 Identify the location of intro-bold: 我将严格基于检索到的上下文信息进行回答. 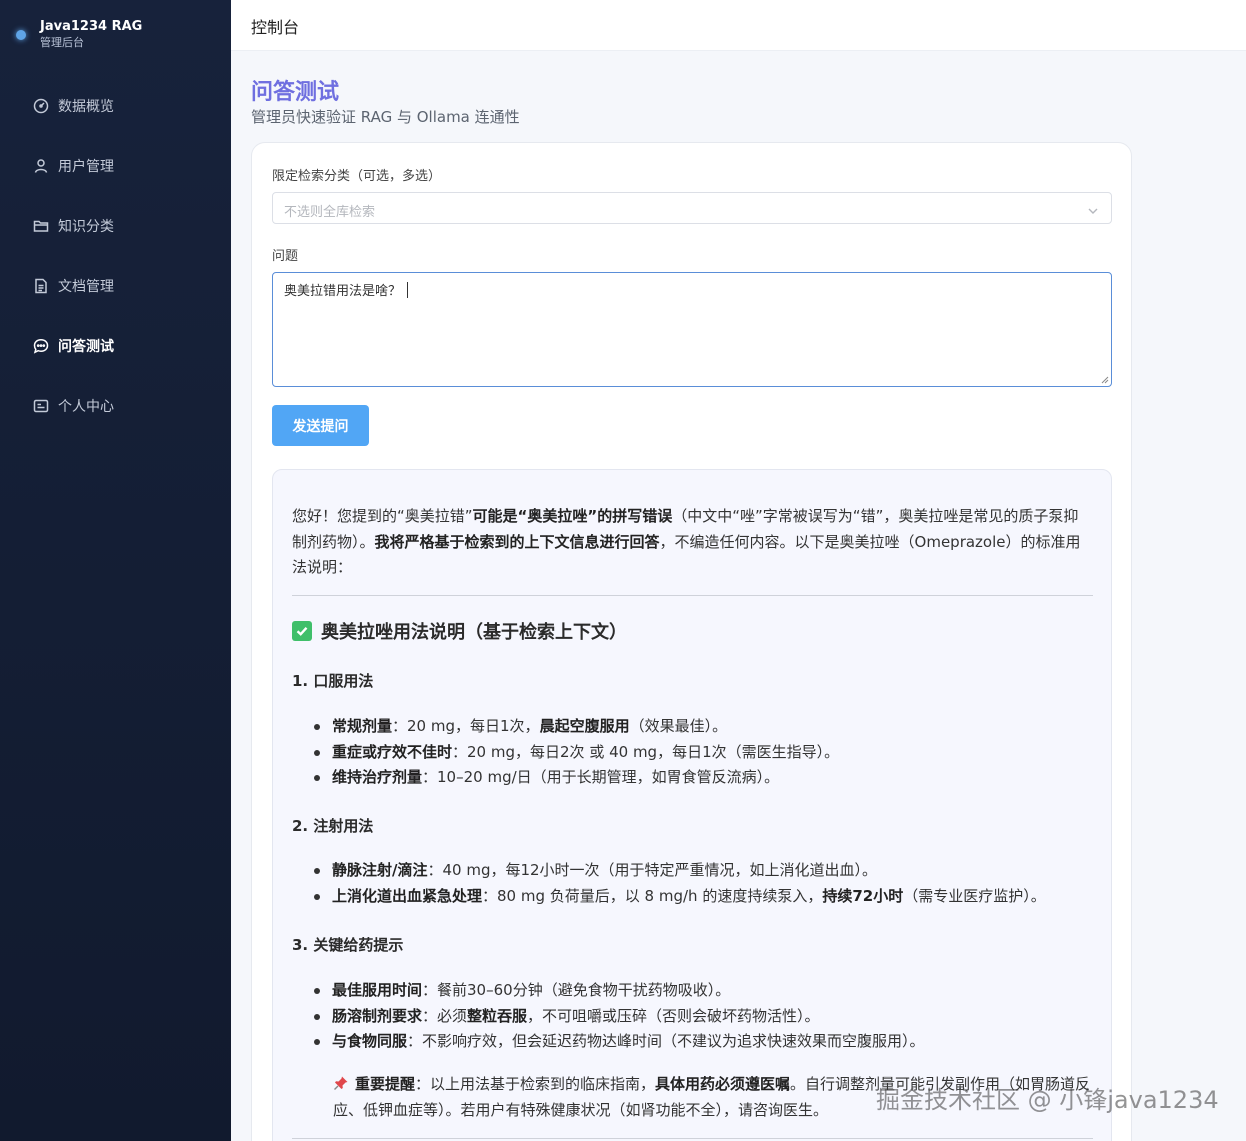
(517, 541).